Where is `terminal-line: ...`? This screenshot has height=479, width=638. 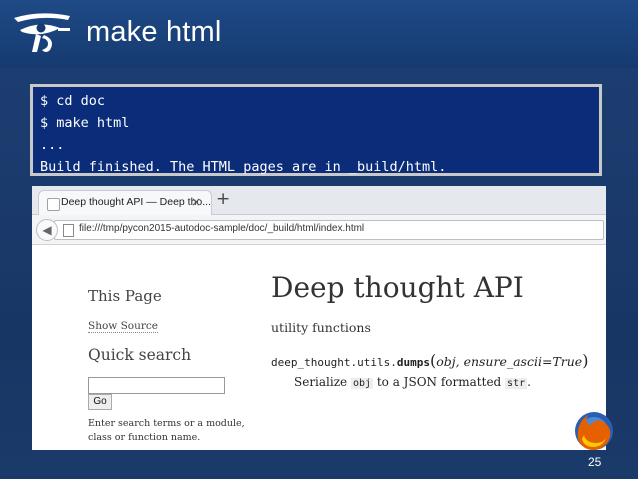 terminal-line: ... is located at coordinates (52, 145).